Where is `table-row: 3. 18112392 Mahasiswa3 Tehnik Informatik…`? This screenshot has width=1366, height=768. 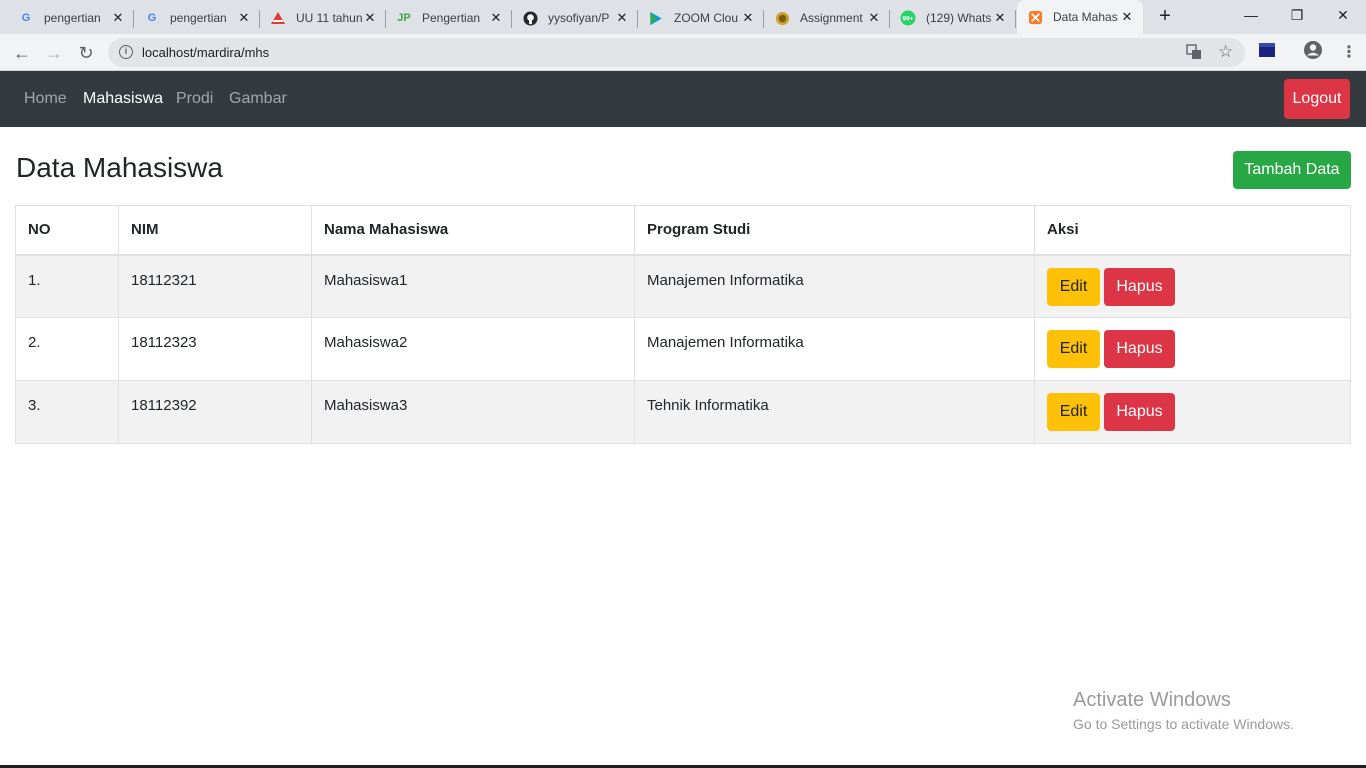 table-row: 3. 18112392 Mahasiswa3 Tehnik Informatik… is located at coordinates (683, 412).